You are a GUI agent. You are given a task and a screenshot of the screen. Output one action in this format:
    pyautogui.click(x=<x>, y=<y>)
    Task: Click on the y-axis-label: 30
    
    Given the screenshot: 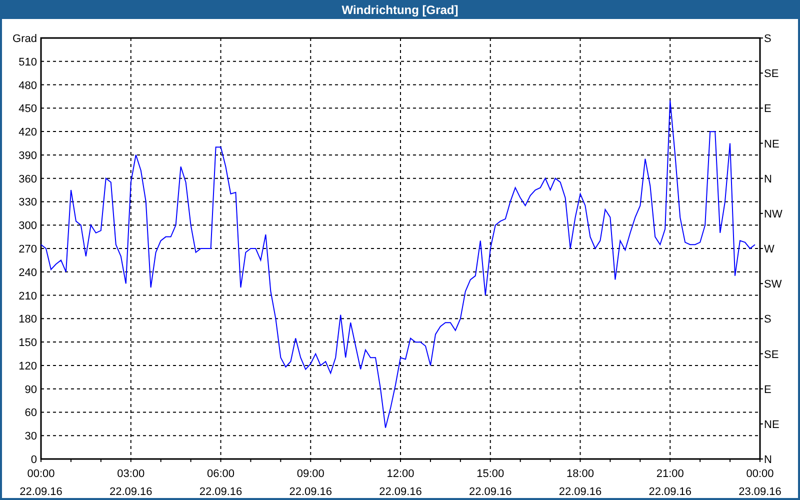 What is the action you would take?
    pyautogui.click(x=30, y=436)
    